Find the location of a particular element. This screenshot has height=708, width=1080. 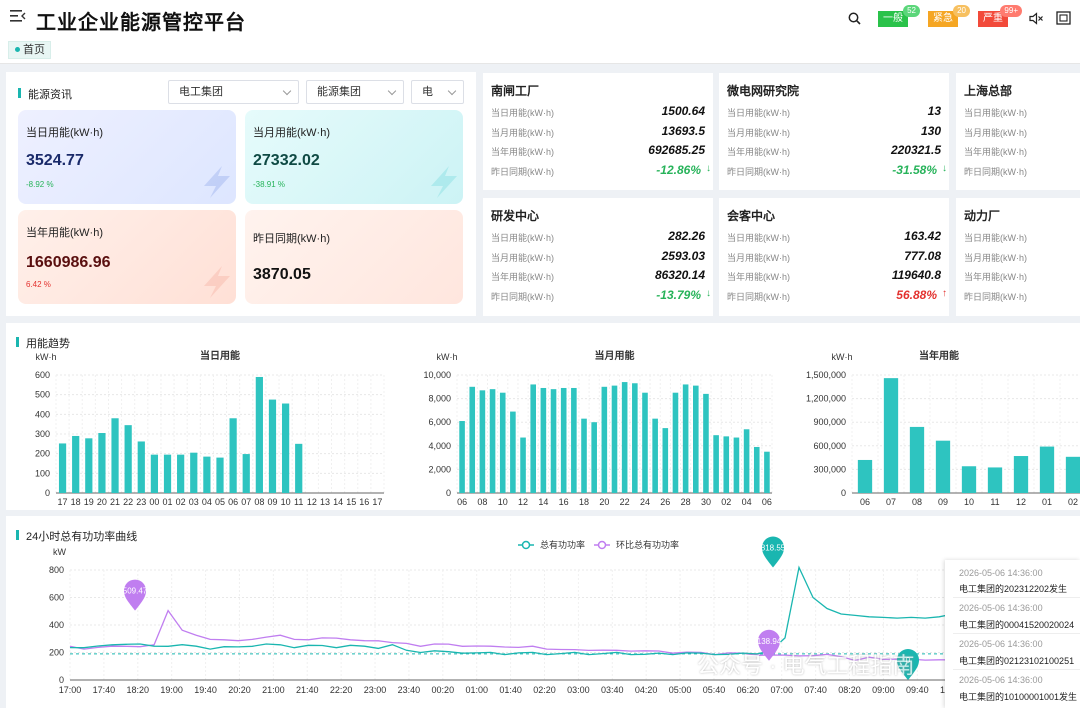

site-row-value: 86320.14 is located at coordinates (679, 275).